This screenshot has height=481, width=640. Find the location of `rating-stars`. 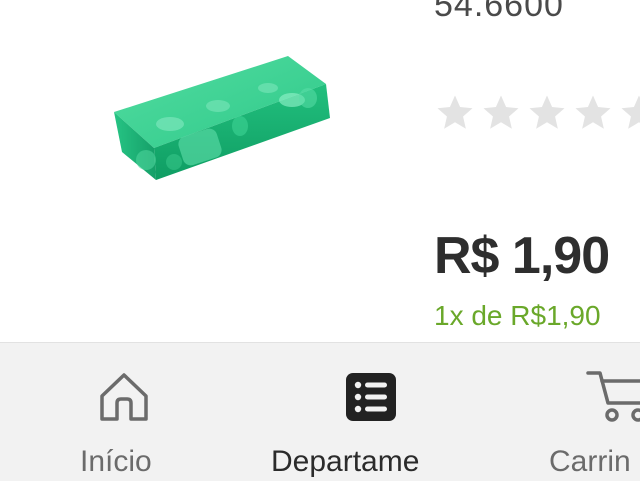

rating-stars is located at coordinates (537, 113).